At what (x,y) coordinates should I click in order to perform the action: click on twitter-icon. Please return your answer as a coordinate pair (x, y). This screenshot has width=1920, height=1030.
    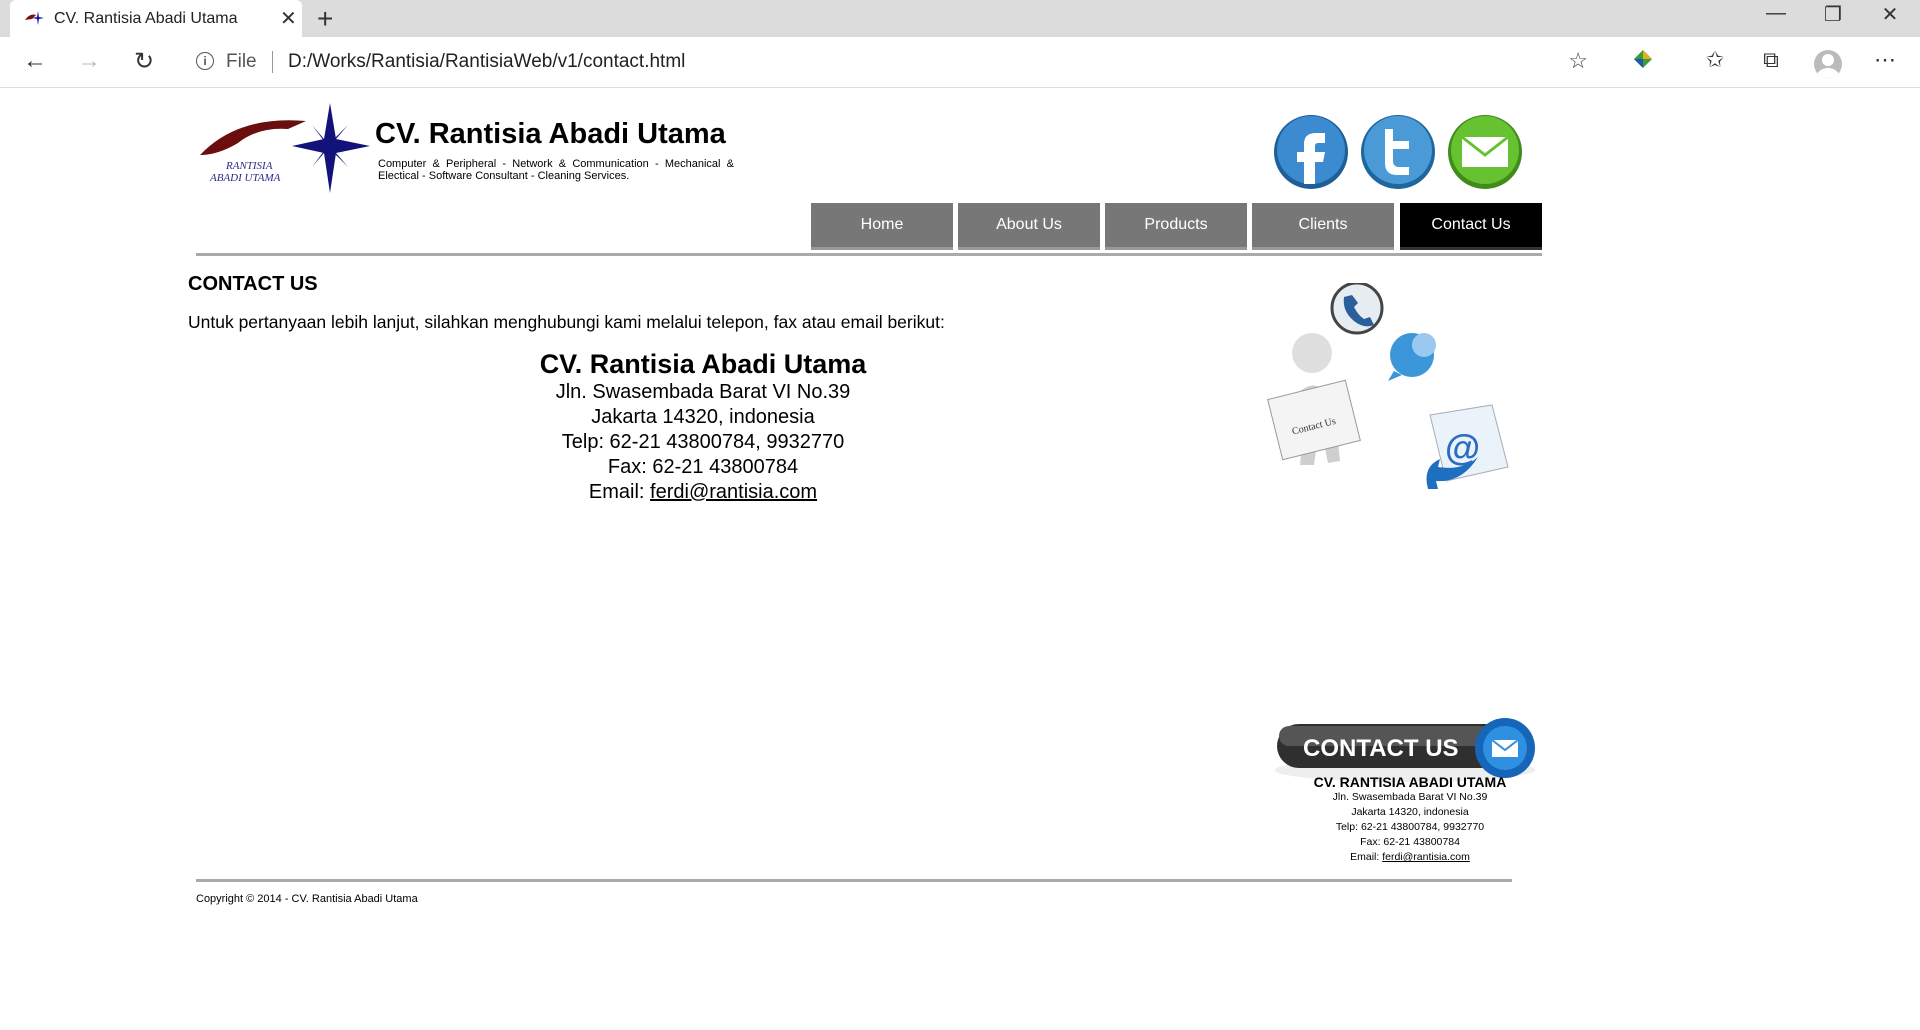
    Looking at the image, I should click on (1398, 152).